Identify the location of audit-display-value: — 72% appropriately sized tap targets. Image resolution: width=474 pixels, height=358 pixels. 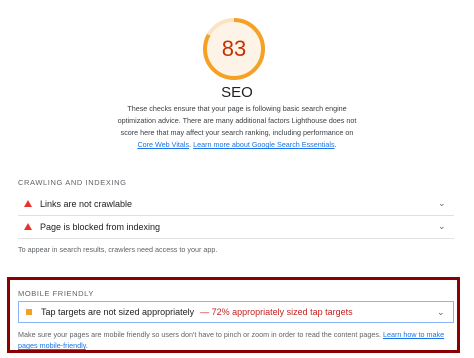
(276, 312).